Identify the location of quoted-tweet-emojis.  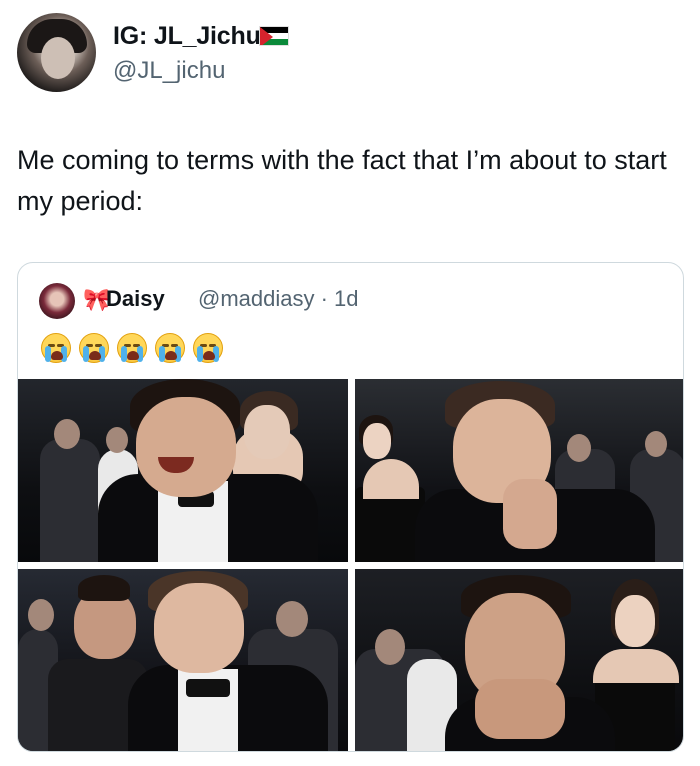
(132, 348).